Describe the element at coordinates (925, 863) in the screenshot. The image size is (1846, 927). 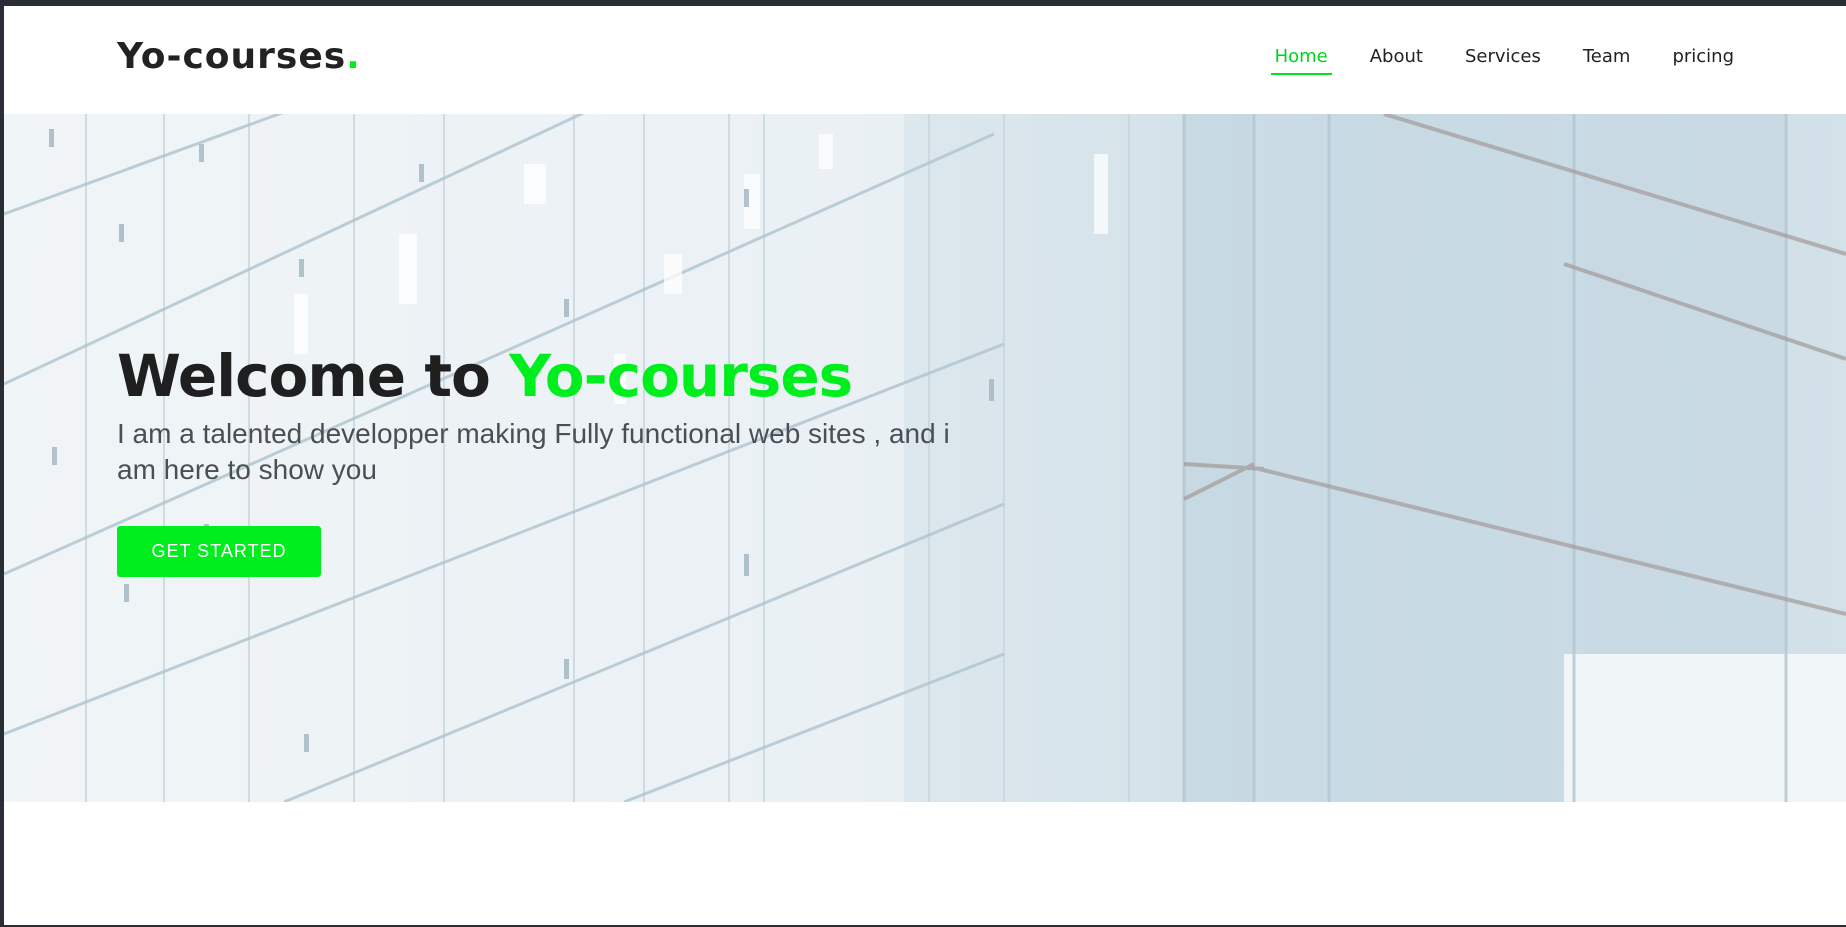
I see `content-below-hero` at that location.